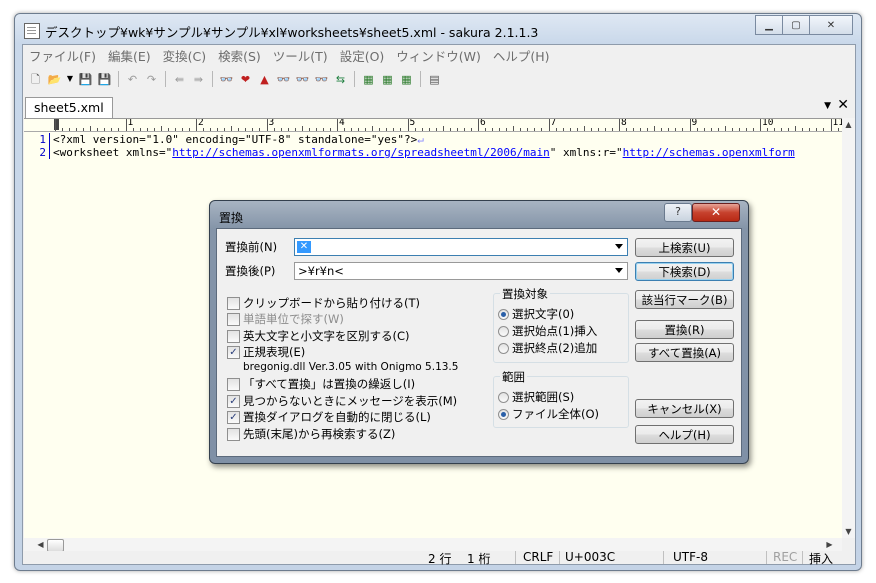 This screenshot has width=876, height=583. Describe the element at coordinates (40, 544) in the screenshot. I see `scroll-left-icon: ◀` at that location.